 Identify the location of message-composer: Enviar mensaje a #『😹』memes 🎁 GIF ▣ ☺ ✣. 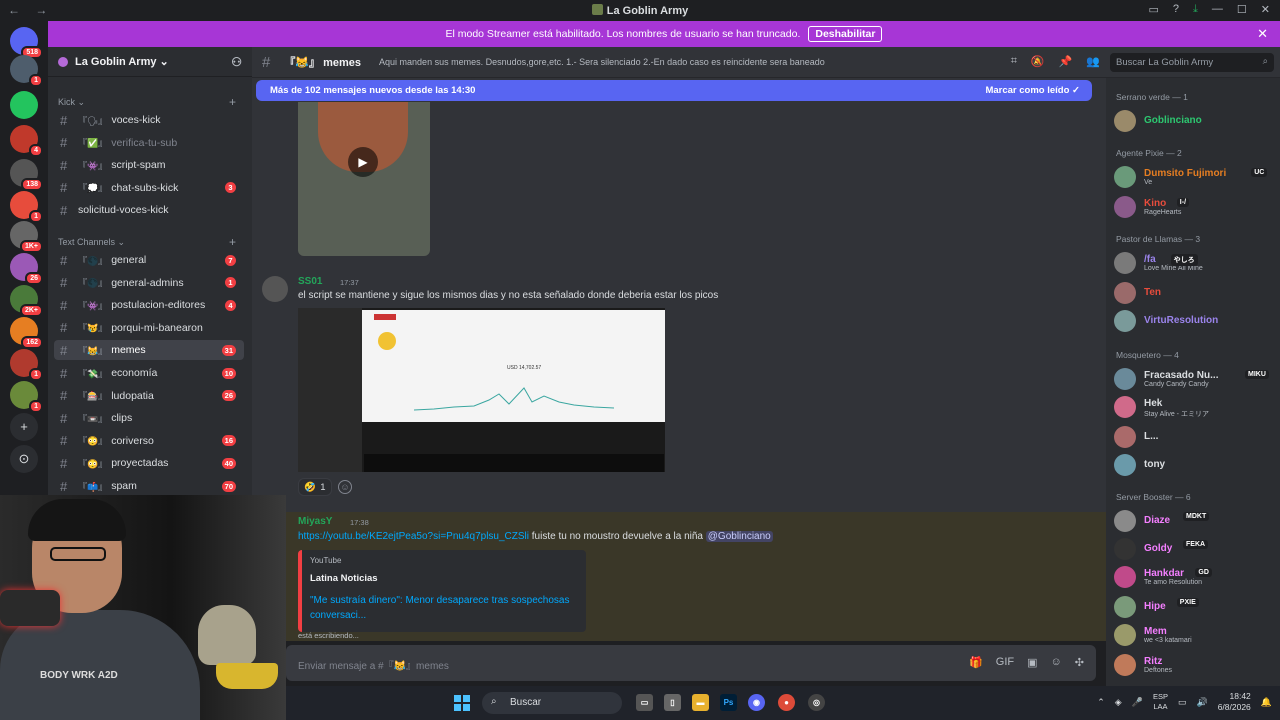
(691, 663).